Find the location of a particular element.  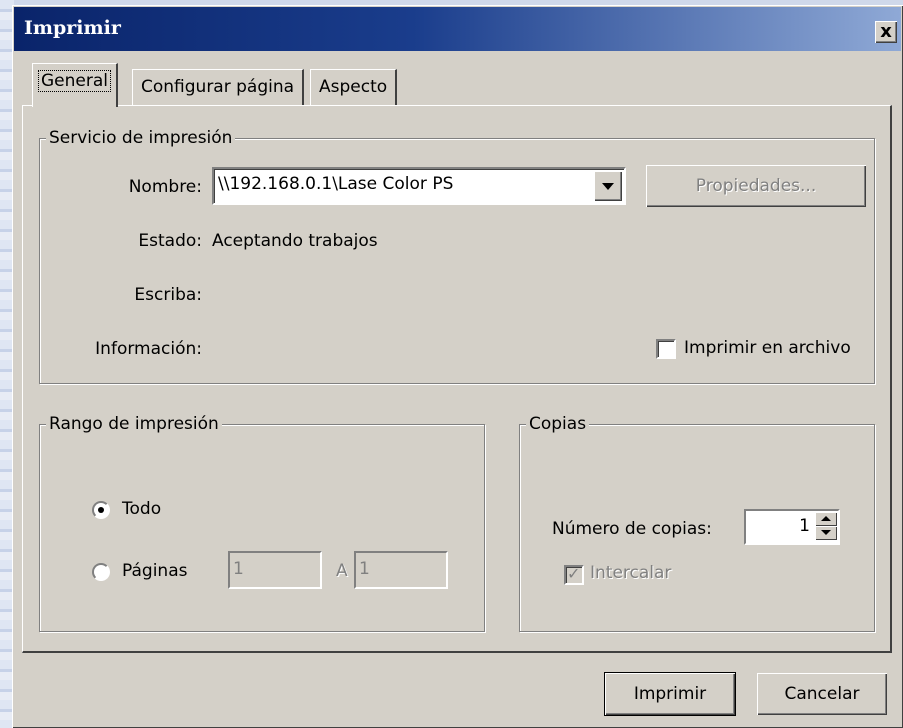

print-range-legend: Rango de impresión is located at coordinates (134, 424).